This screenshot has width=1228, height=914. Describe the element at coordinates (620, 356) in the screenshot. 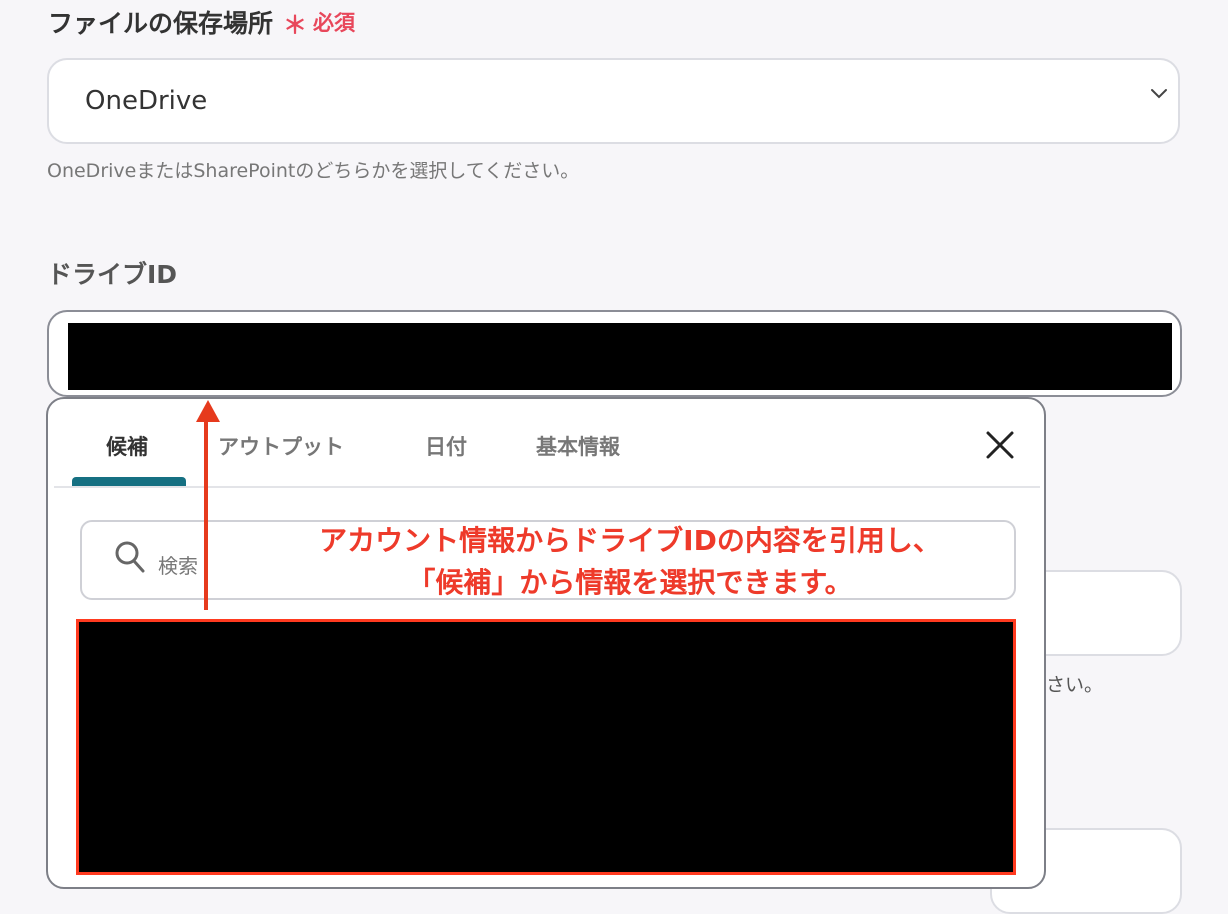

I see `drive-id-redacted-value` at that location.